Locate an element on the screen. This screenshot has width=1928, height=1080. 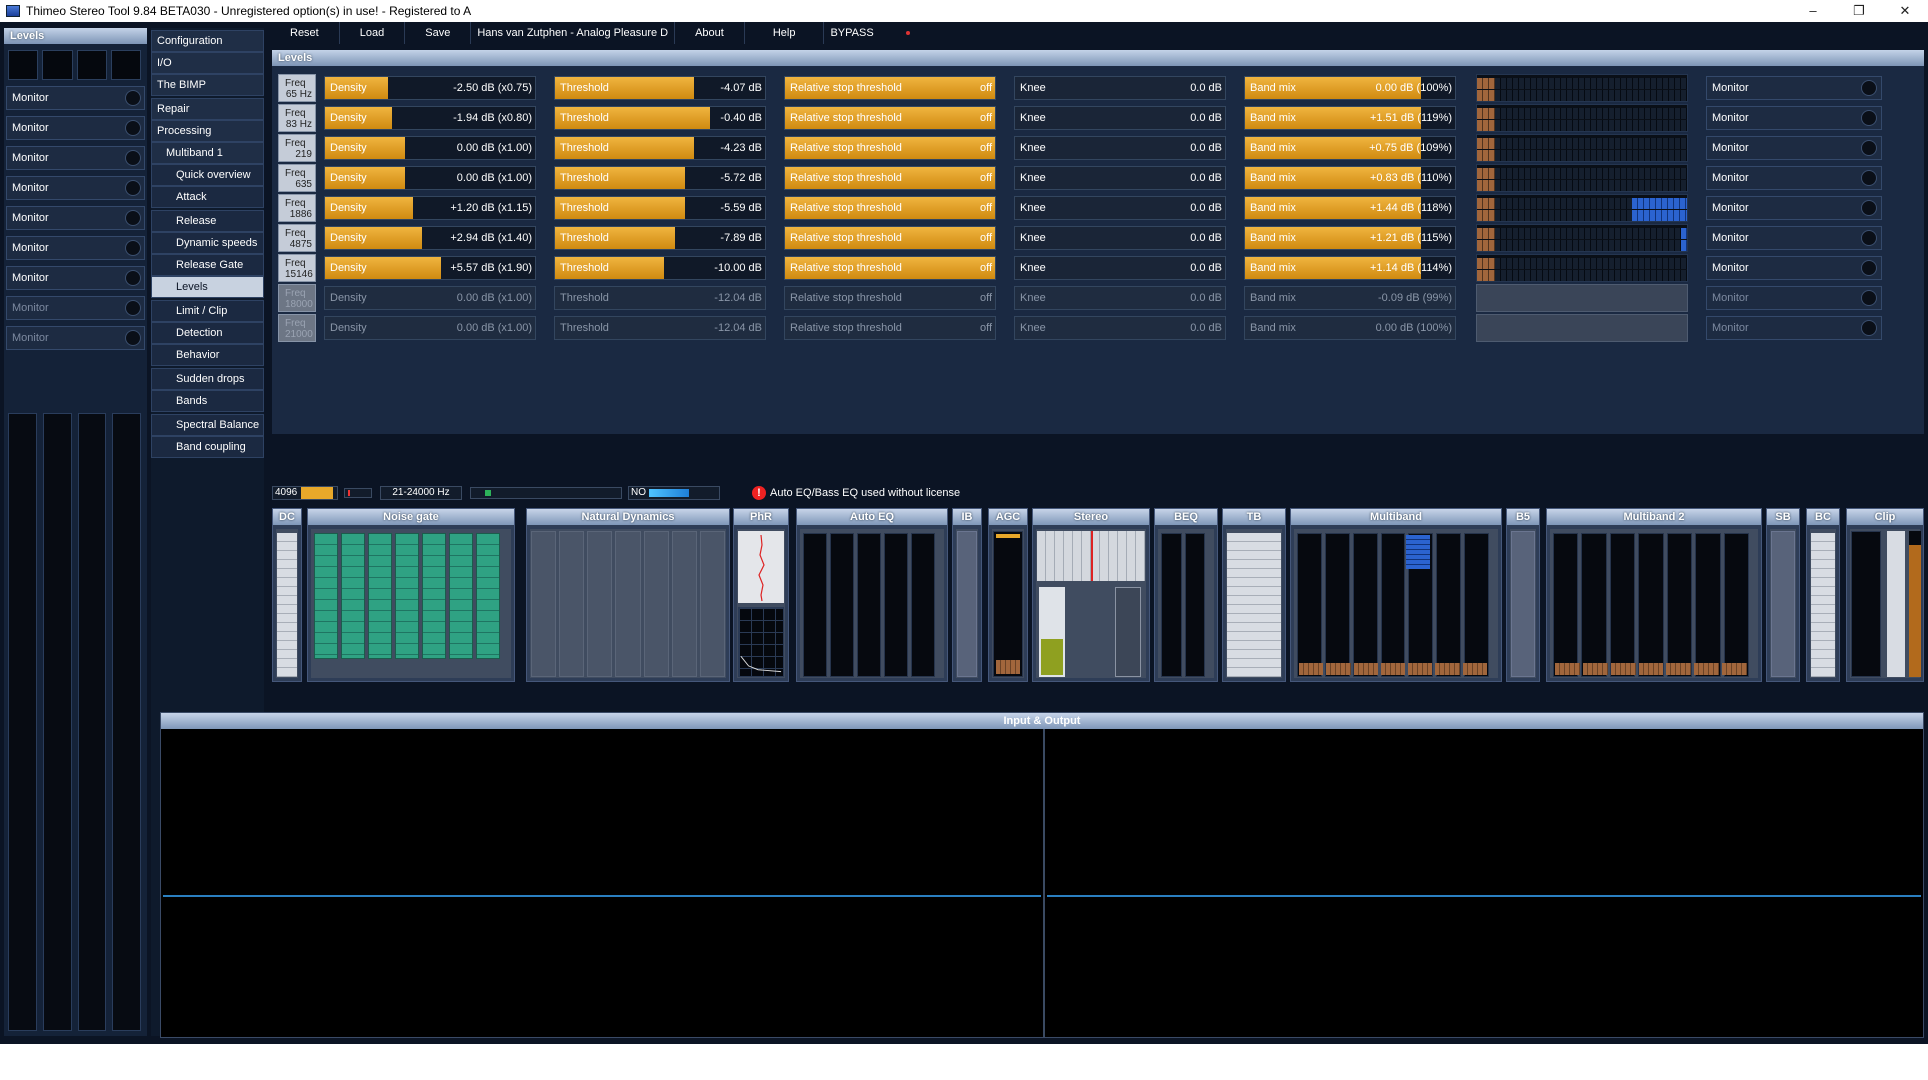
band-mix-slider: Band mix +0.83 dB (110%) is located at coordinates (1350, 178).